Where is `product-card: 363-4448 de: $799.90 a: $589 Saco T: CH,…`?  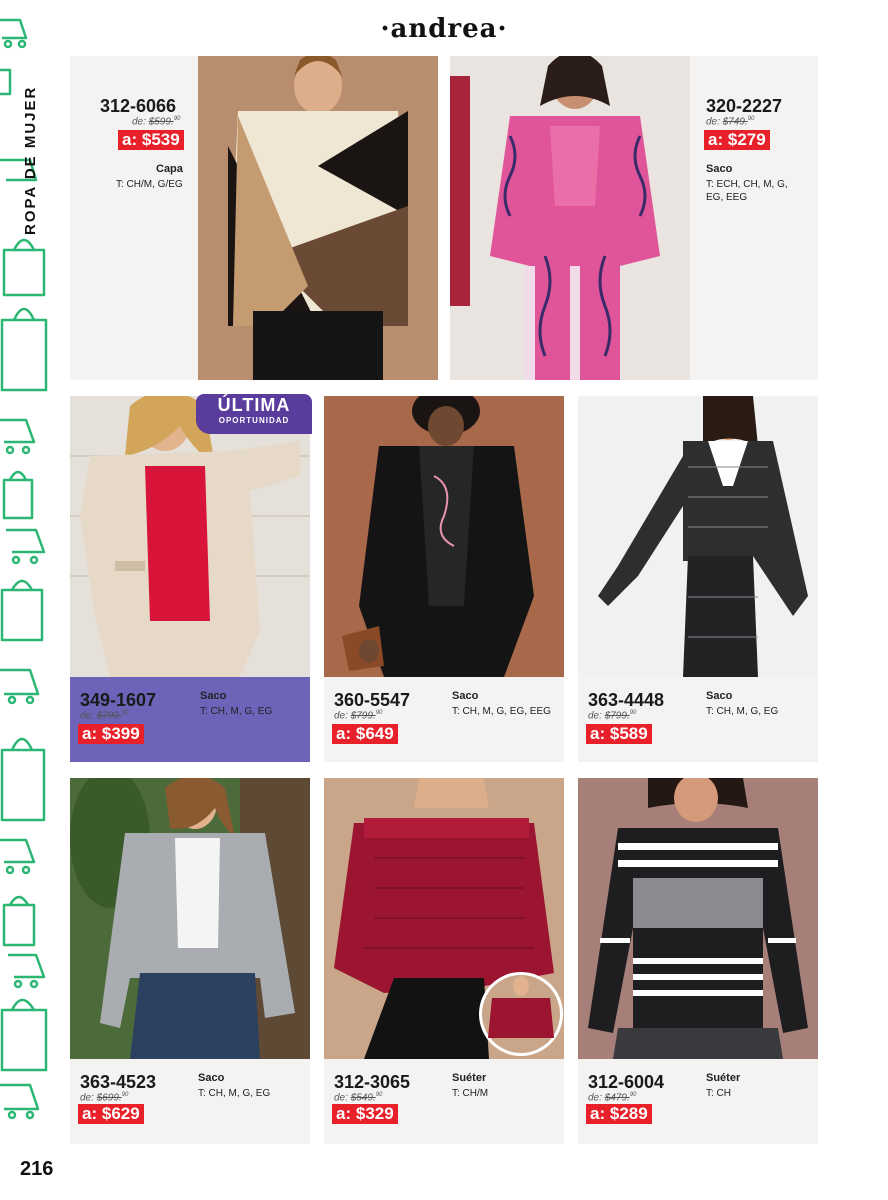
product-card: 363-4448 de: $799.90 a: $589 Saco T: CH,… is located at coordinates (698, 579).